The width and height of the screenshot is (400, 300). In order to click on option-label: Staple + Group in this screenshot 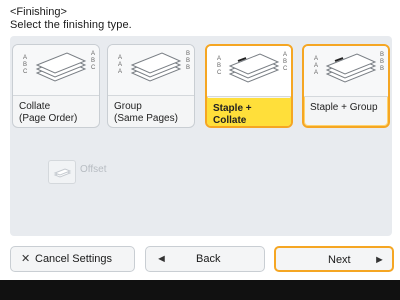, I will do `click(344, 107)`.